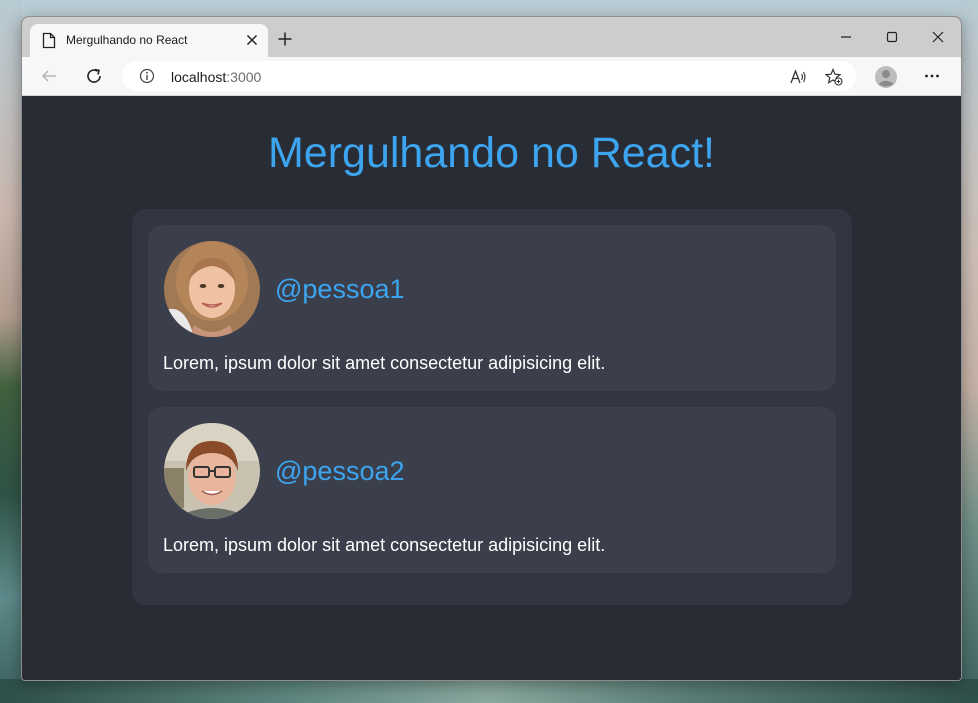  What do you see at coordinates (285, 39) in the screenshot?
I see `plus-icon` at bounding box center [285, 39].